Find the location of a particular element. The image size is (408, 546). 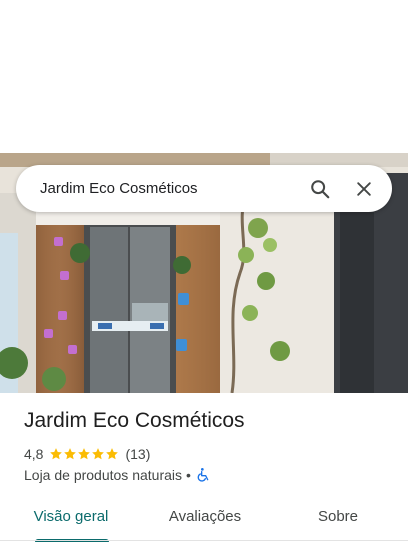

tab-label: Sobre is located at coordinates (338, 516).